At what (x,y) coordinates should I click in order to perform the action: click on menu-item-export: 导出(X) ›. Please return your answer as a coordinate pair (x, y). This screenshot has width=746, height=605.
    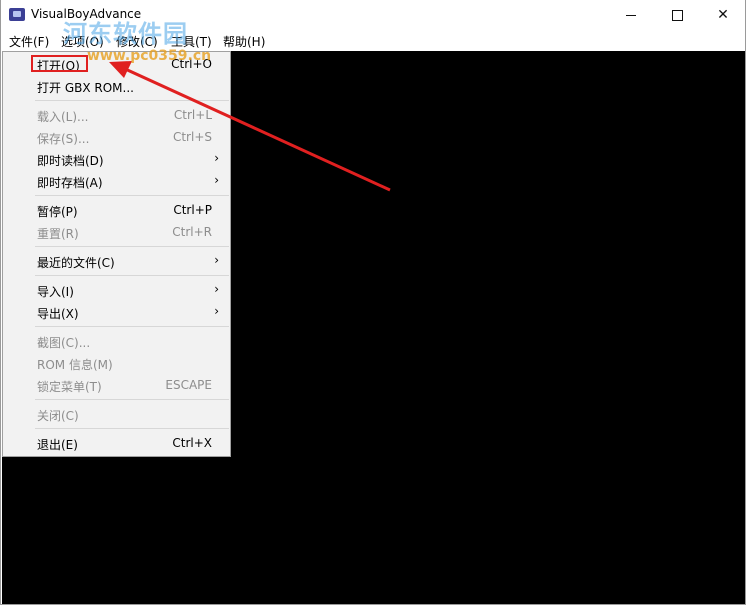
    Looking at the image, I should click on (116, 312).